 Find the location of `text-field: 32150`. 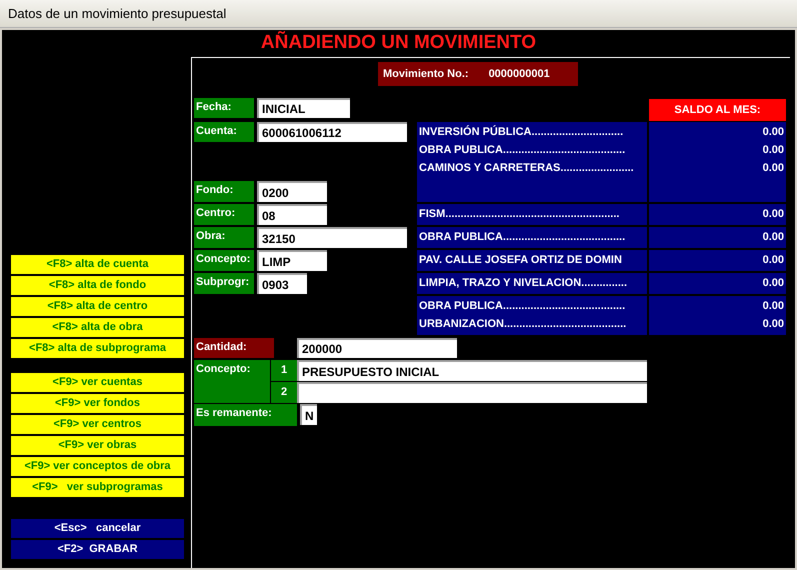

text-field: 32150 is located at coordinates (332, 237).